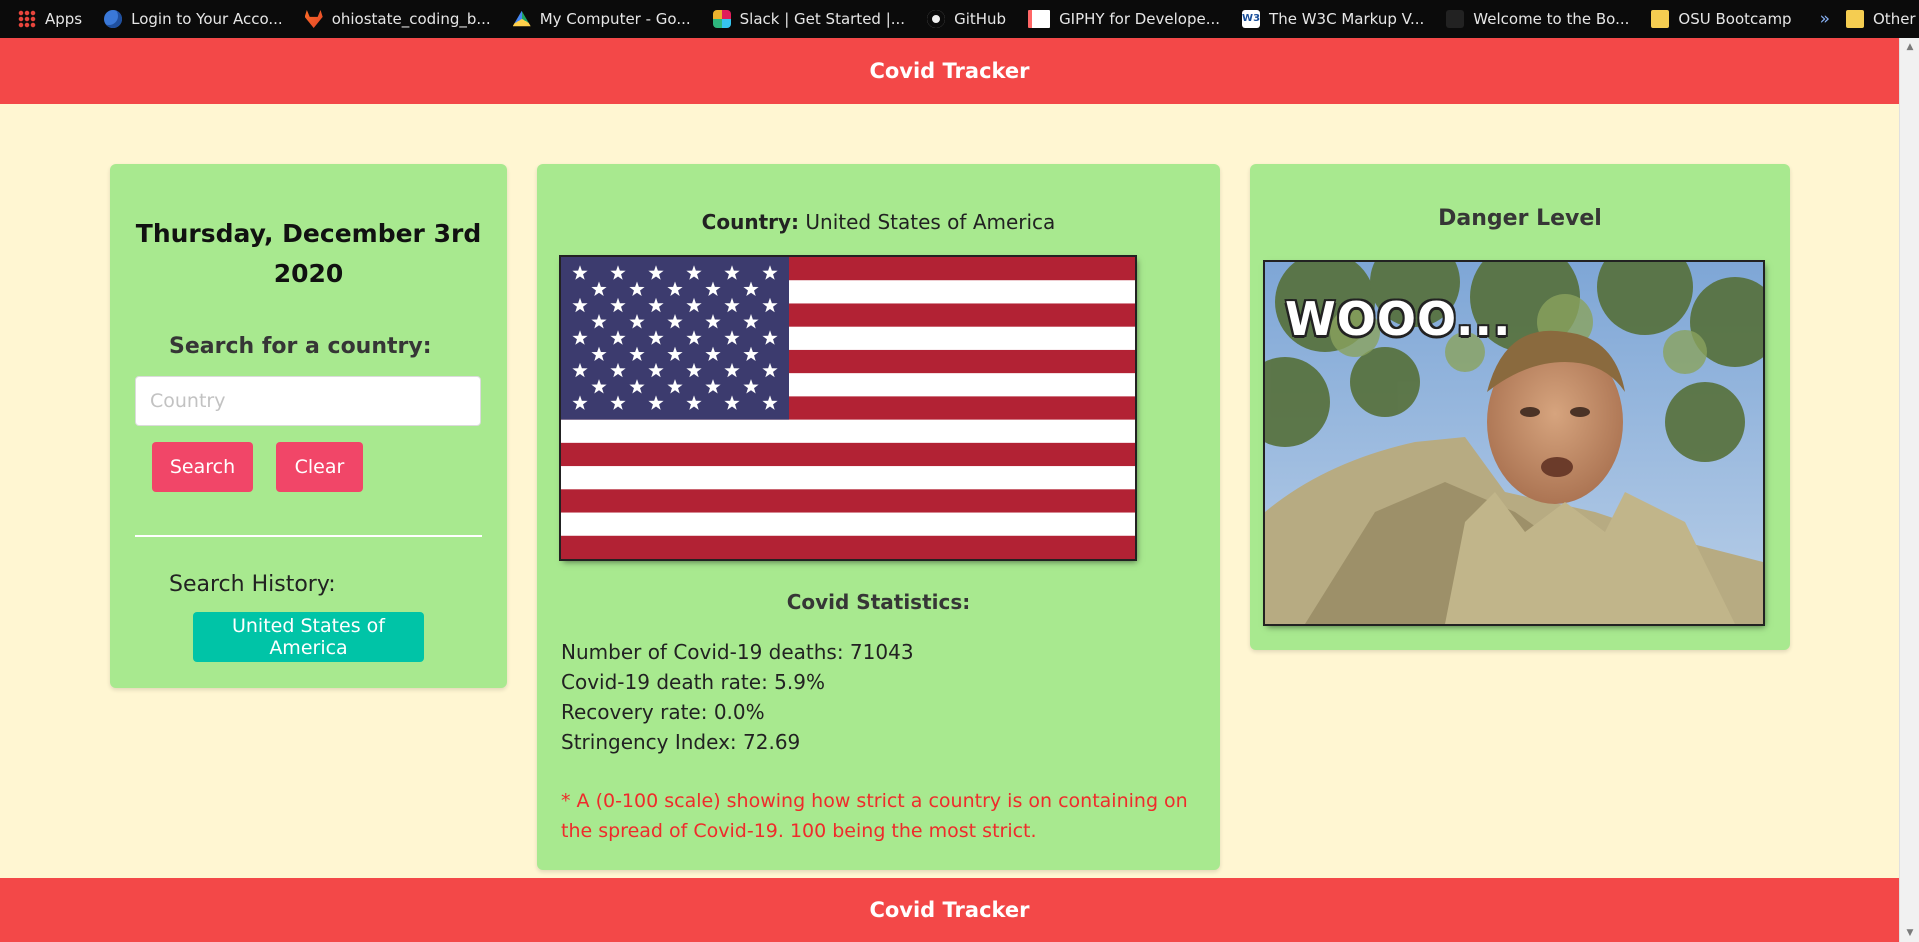  I want to click on country-name: United States of America, so click(930, 222).